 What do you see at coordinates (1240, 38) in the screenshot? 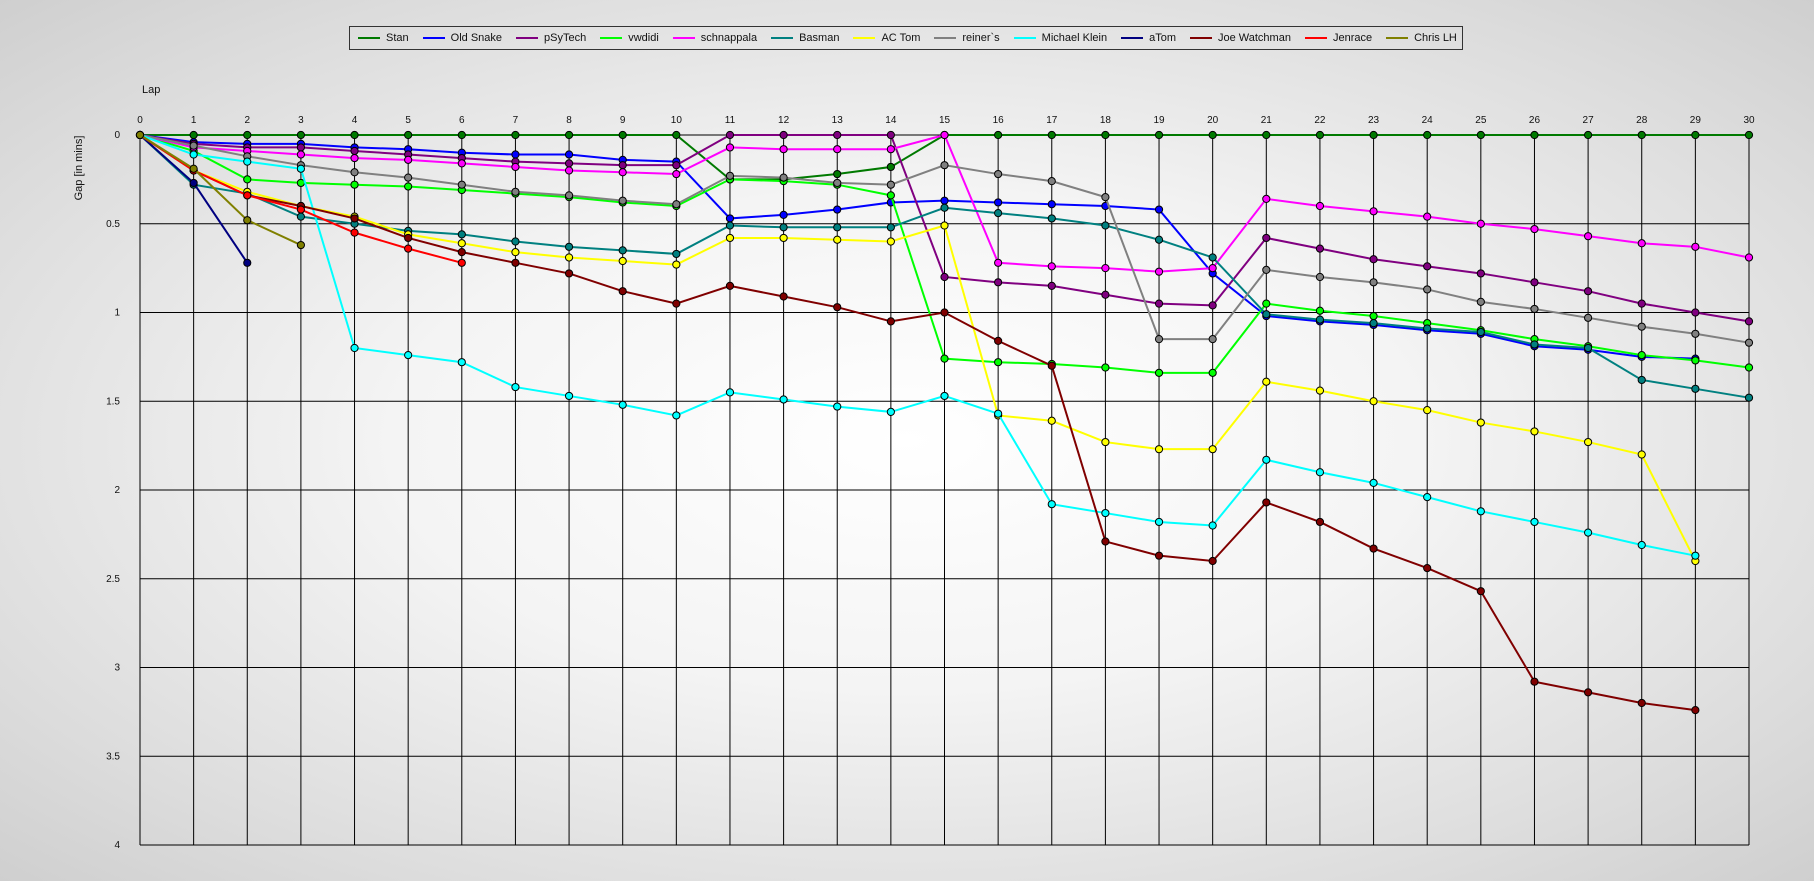
I see `legend-item: Joe Watchman` at bounding box center [1240, 38].